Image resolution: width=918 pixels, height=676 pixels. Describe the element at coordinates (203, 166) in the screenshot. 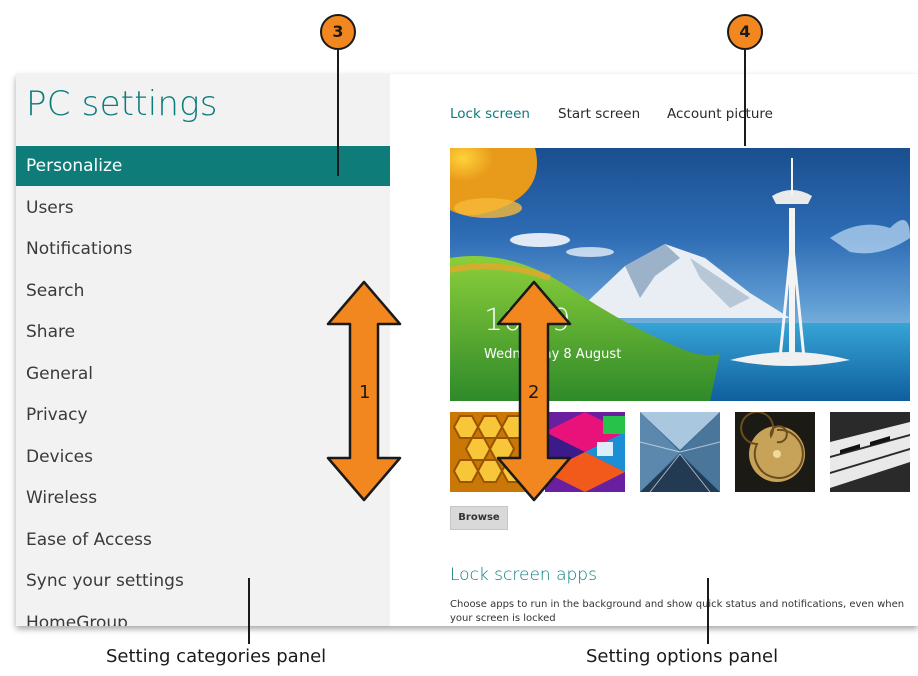

I see `sidebar-item-personalize: Personalize` at that location.